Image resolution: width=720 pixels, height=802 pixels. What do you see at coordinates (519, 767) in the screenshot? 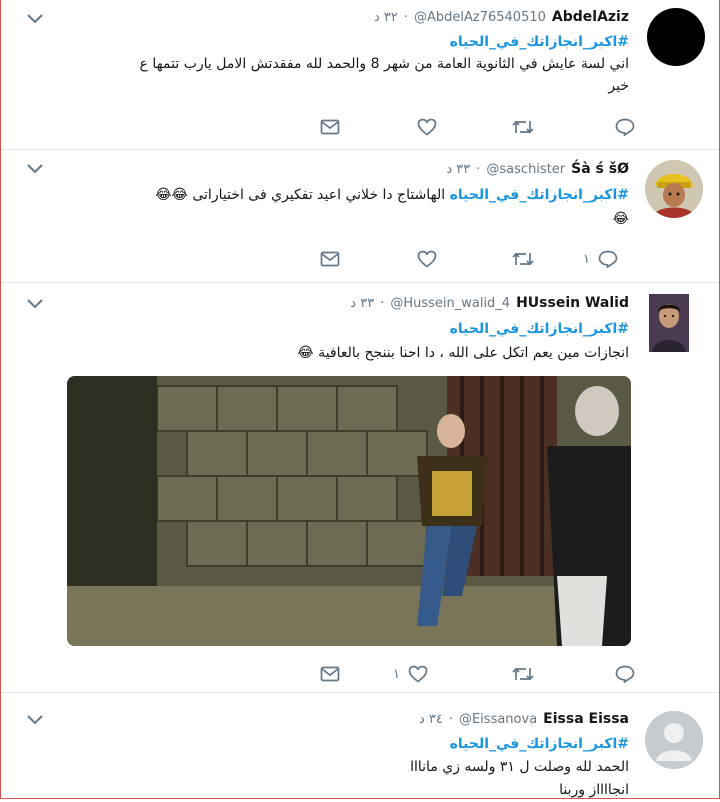
I see `tweet-text-line: الحمد لله وصلت ل ٣١ ولسه زي مانااا` at bounding box center [519, 767].